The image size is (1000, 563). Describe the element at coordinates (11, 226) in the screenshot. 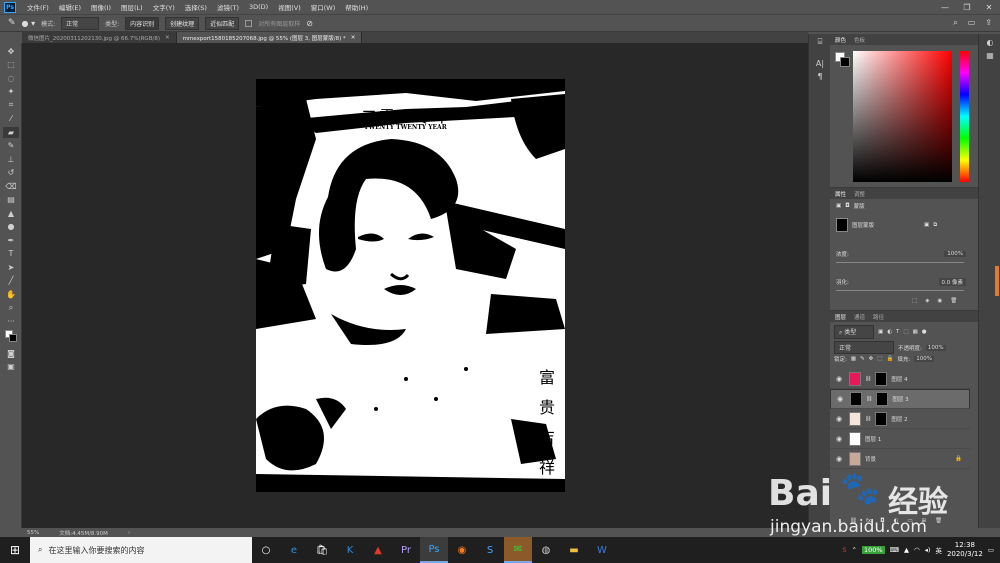

I see `dodge-tool-icon: ●` at that location.